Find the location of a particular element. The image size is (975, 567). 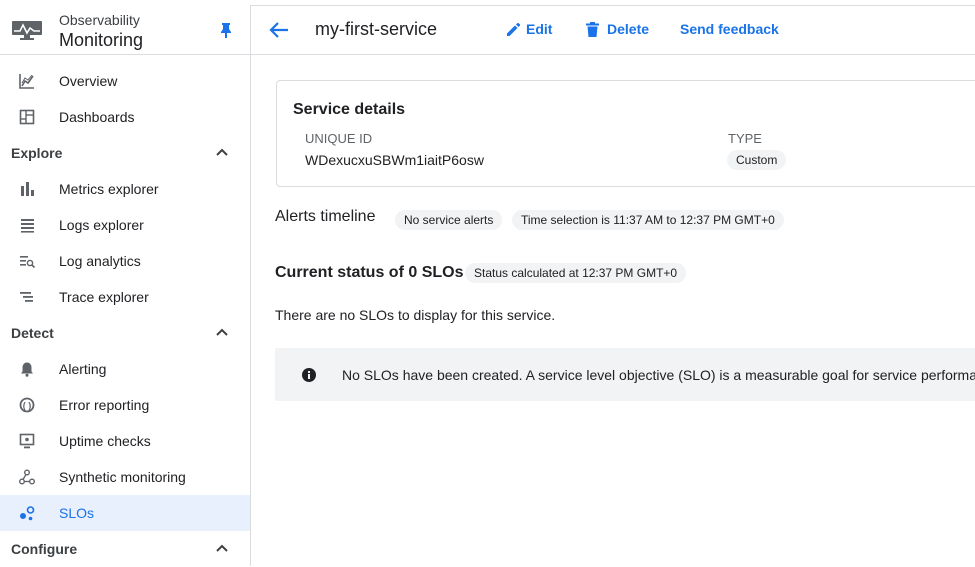

type-chip: Custom is located at coordinates (757, 160).